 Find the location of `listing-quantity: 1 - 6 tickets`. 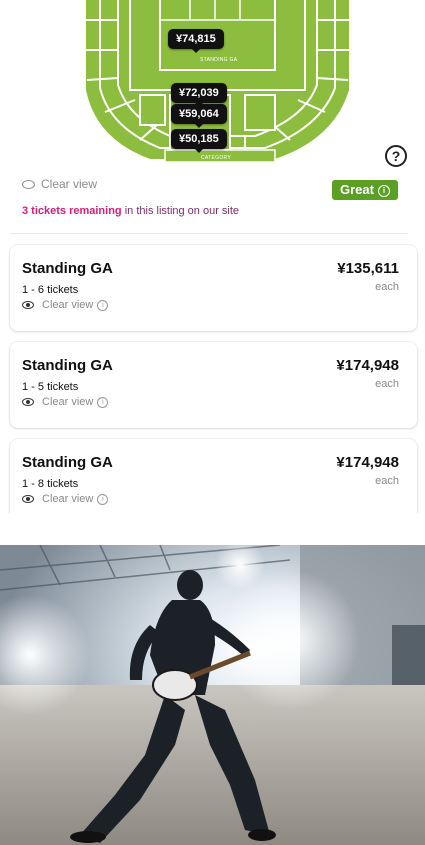

listing-quantity: 1 - 6 tickets is located at coordinates (50, 290).